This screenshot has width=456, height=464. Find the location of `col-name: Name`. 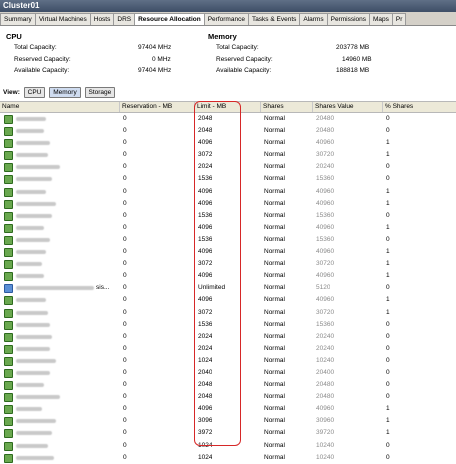

col-name: Name is located at coordinates (59, 107).